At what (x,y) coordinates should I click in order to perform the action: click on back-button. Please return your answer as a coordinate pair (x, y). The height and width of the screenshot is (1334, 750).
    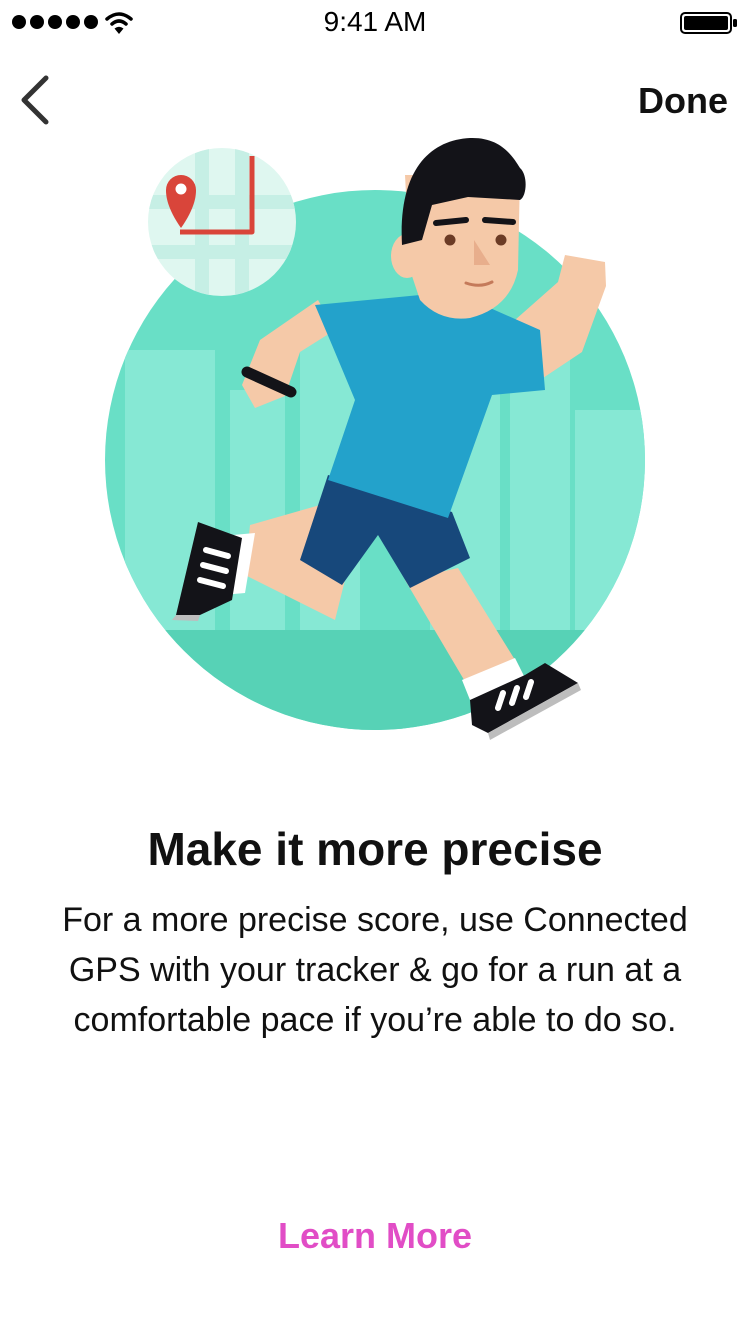
    Looking at the image, I should click on (36, 100).